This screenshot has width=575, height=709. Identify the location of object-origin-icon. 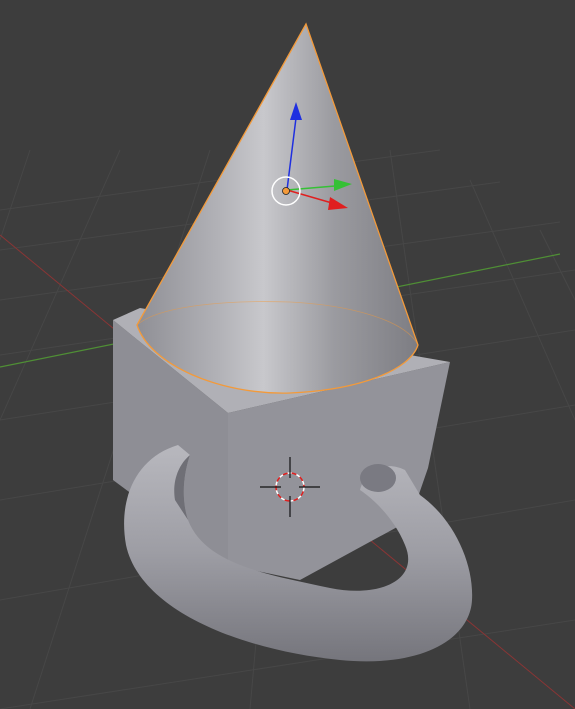
(286, 191).